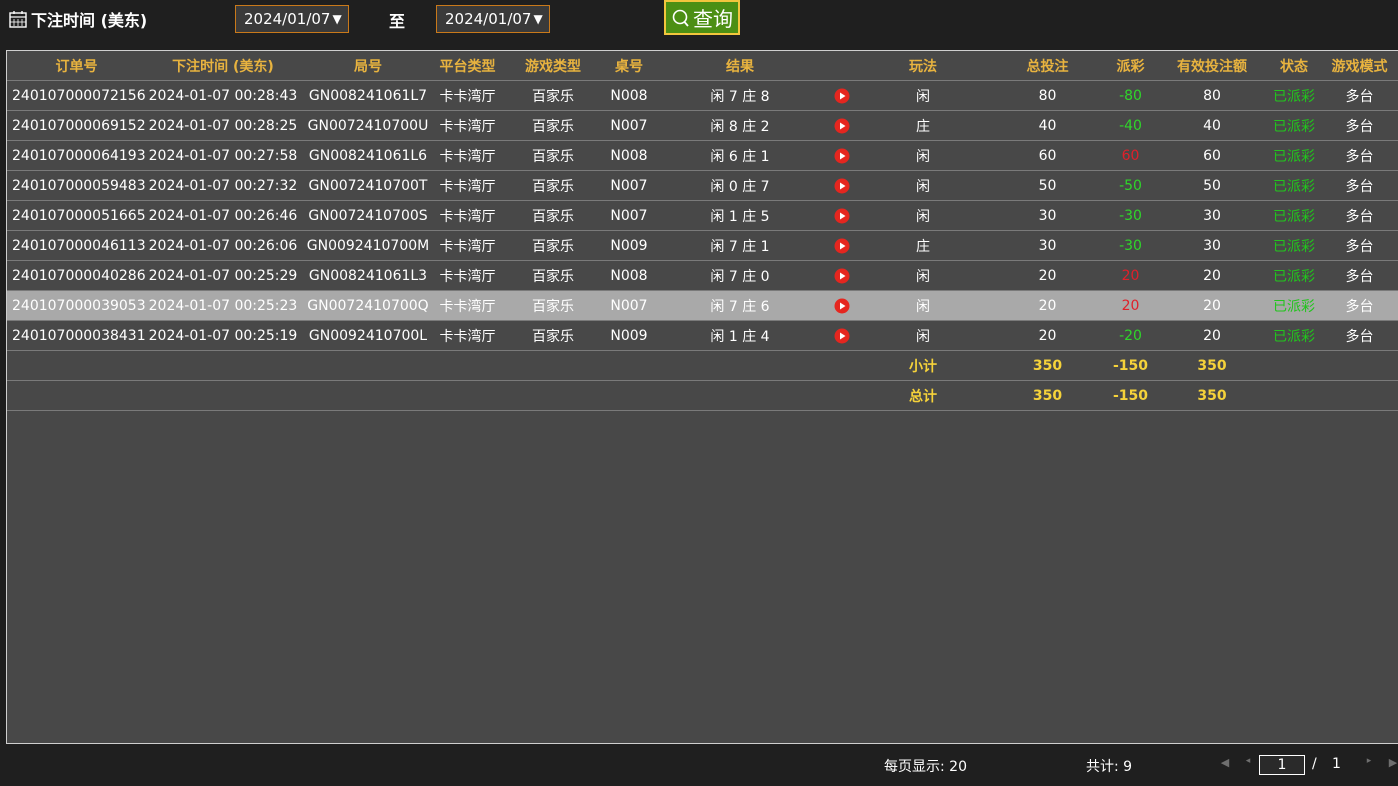 This screenshot has width=1398, height=786. I want to click on bet-time-cell: 2024-01-07 00:25:29, so click(223, 275).